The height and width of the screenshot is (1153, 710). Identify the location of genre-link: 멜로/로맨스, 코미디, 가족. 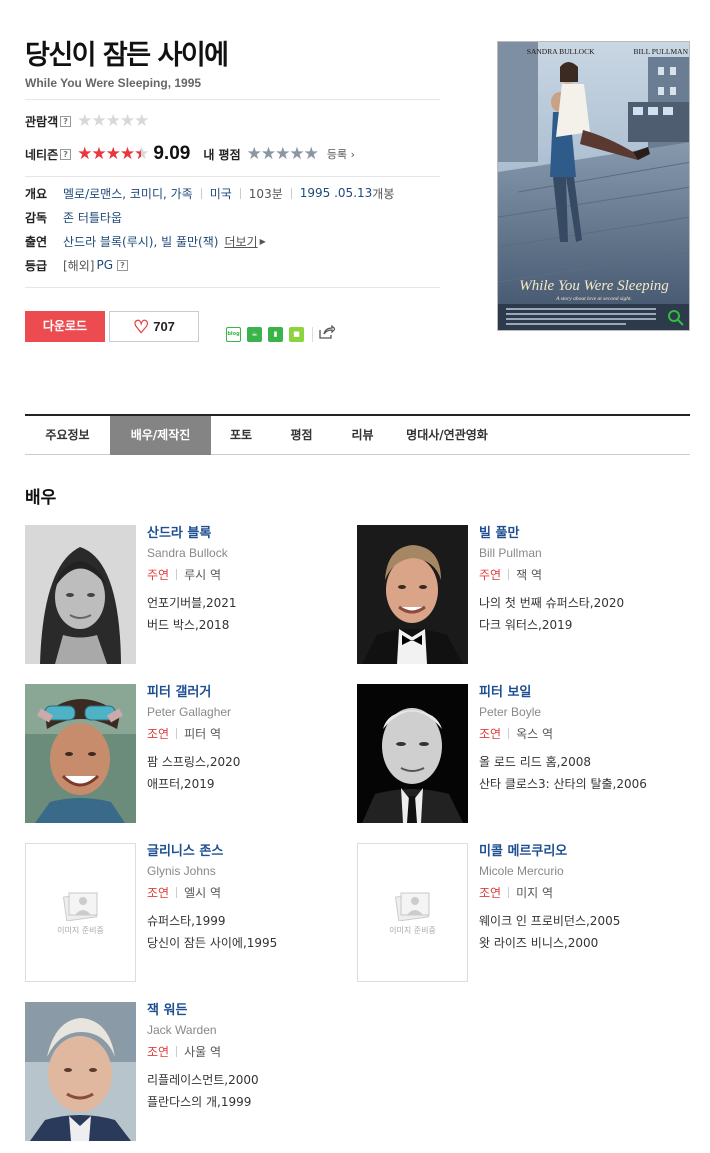
(128, 193).